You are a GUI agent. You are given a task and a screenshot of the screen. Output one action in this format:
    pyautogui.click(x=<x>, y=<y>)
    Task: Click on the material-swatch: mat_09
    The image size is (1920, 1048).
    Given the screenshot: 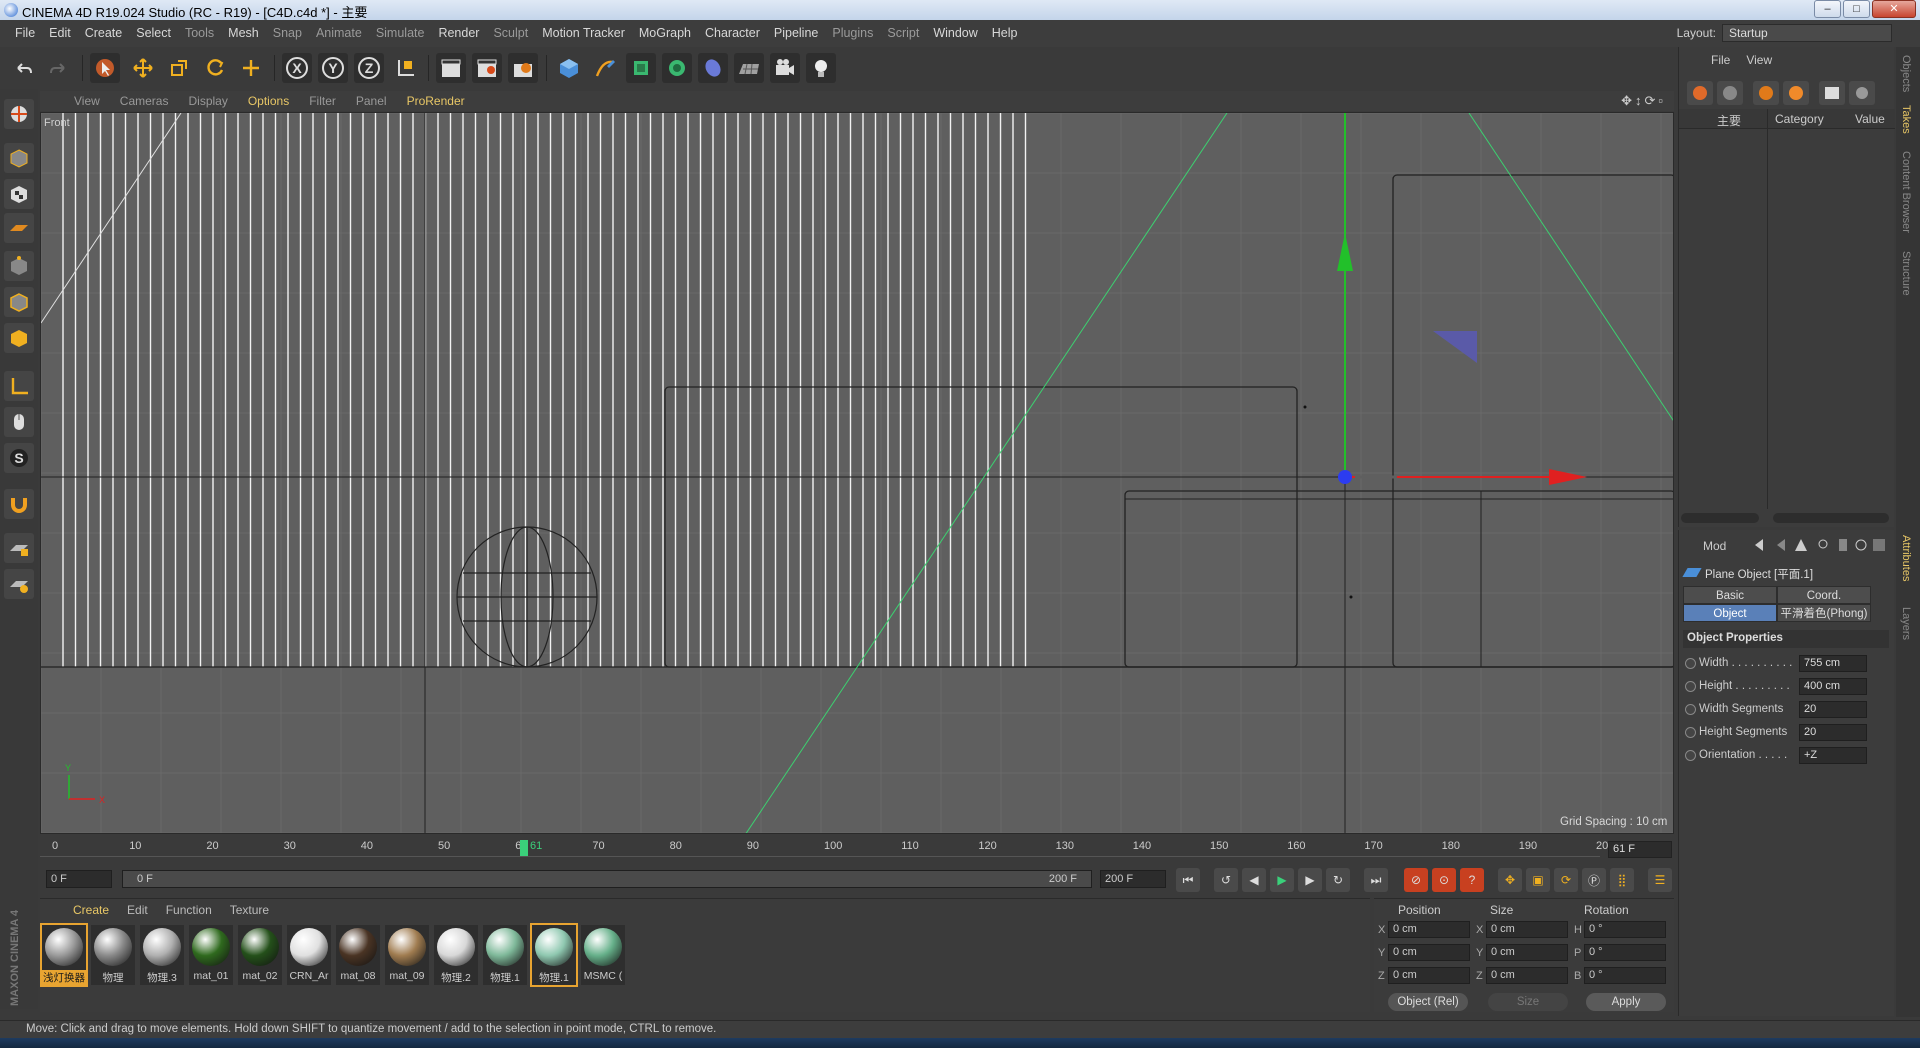 What is the action you would take?
    pyautogui.click(x=407, y=955)
    